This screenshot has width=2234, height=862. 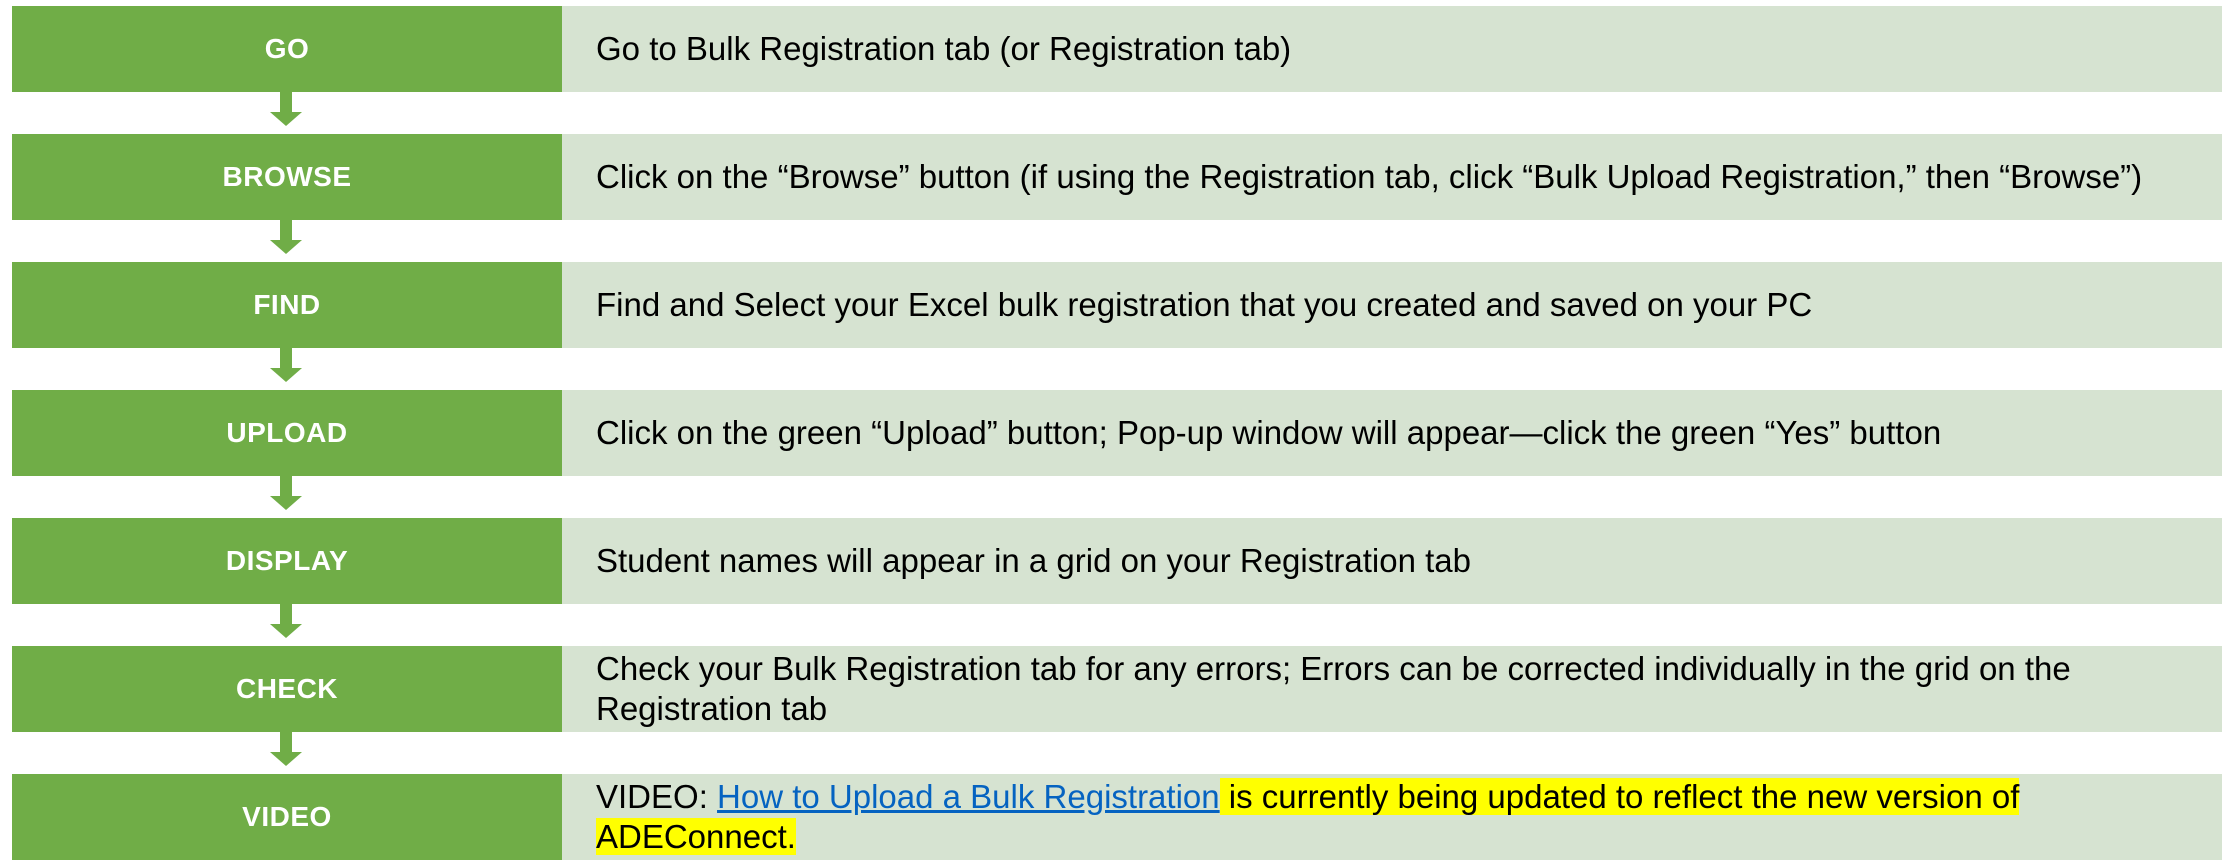 What do you see at coordinates (287, 177) in the screenshot?
I see `step-label: BROWSE` at bounding box center [287, 177].